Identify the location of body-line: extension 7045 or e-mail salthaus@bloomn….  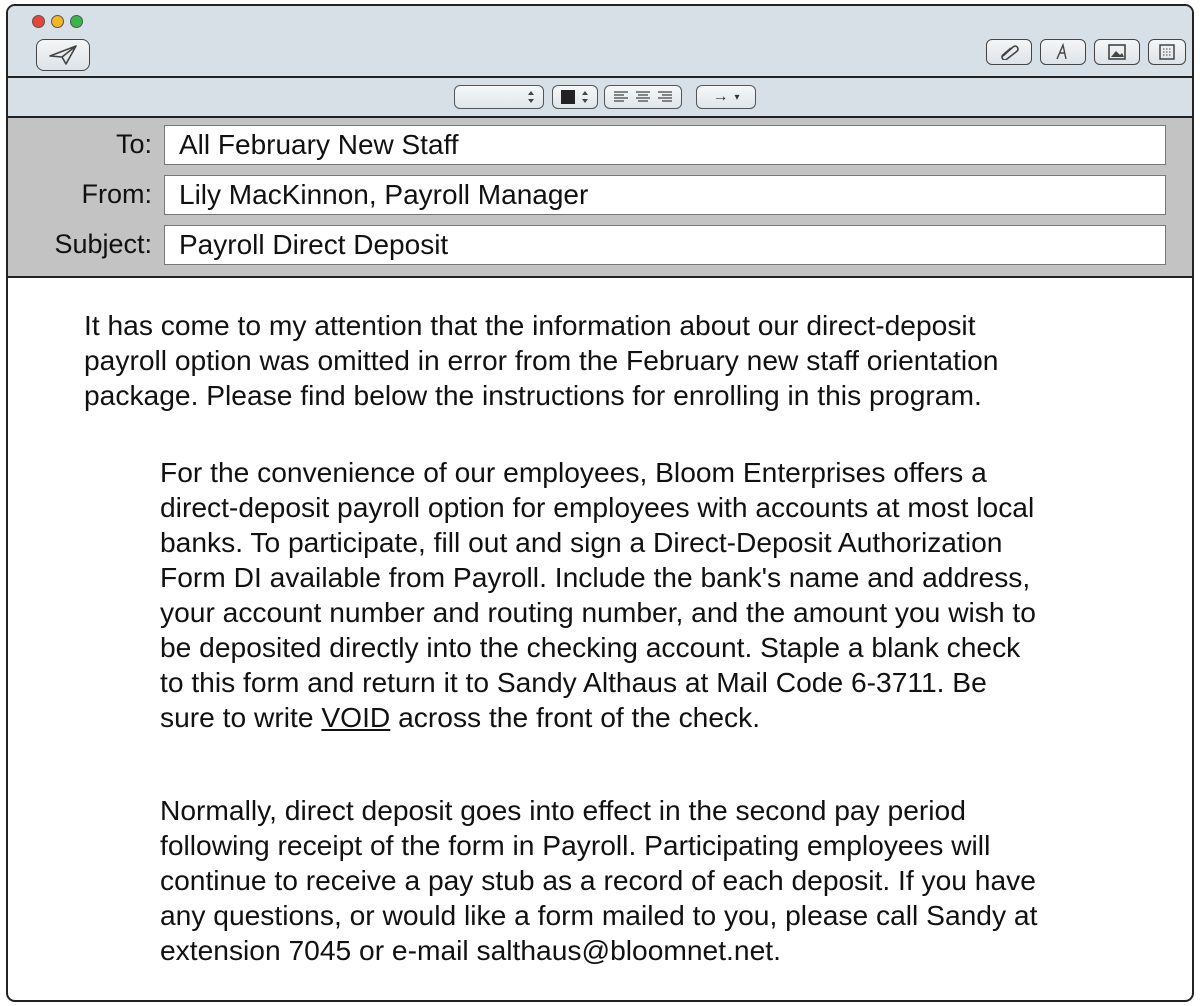
(470, 950).